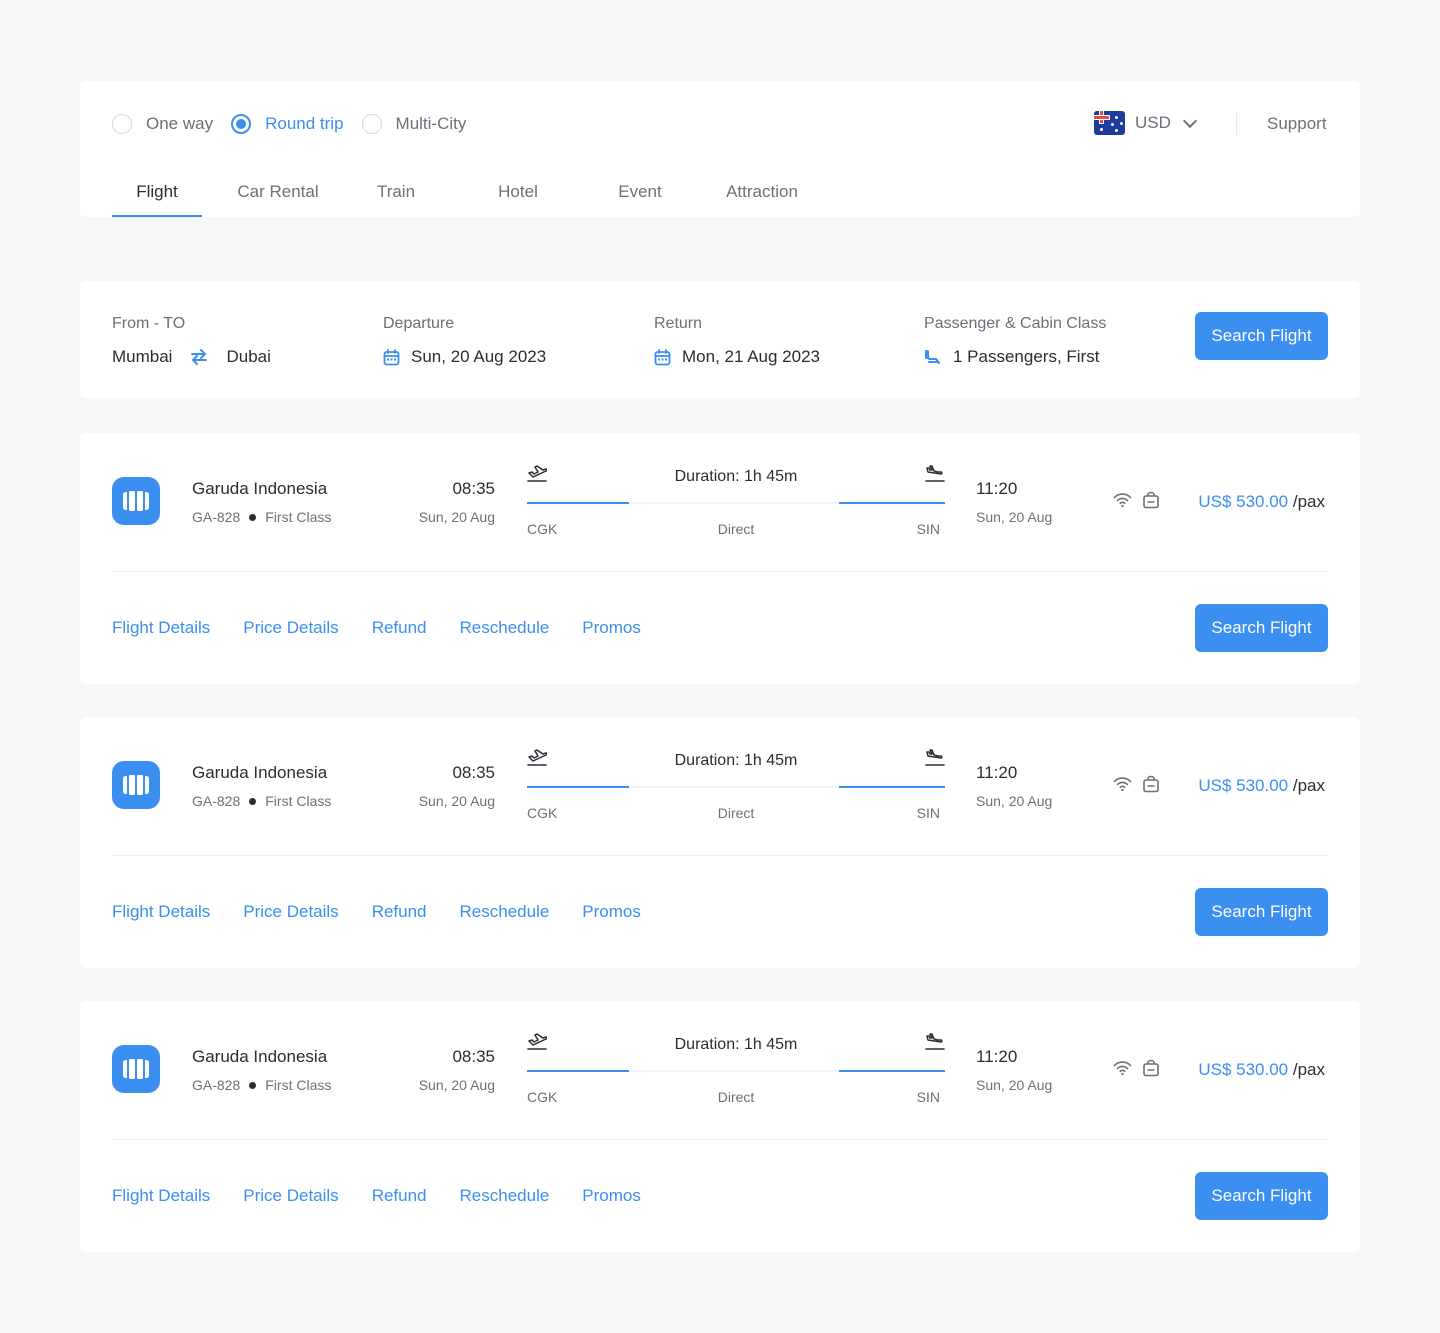 This screenshot has height=1333, width=1440. What do you see at coordinates (736, 1071) in the screenshot?
I see `route-timeline: Duration: 1h 45m CGK Direct SIN` at bounding box center [736, 1071].